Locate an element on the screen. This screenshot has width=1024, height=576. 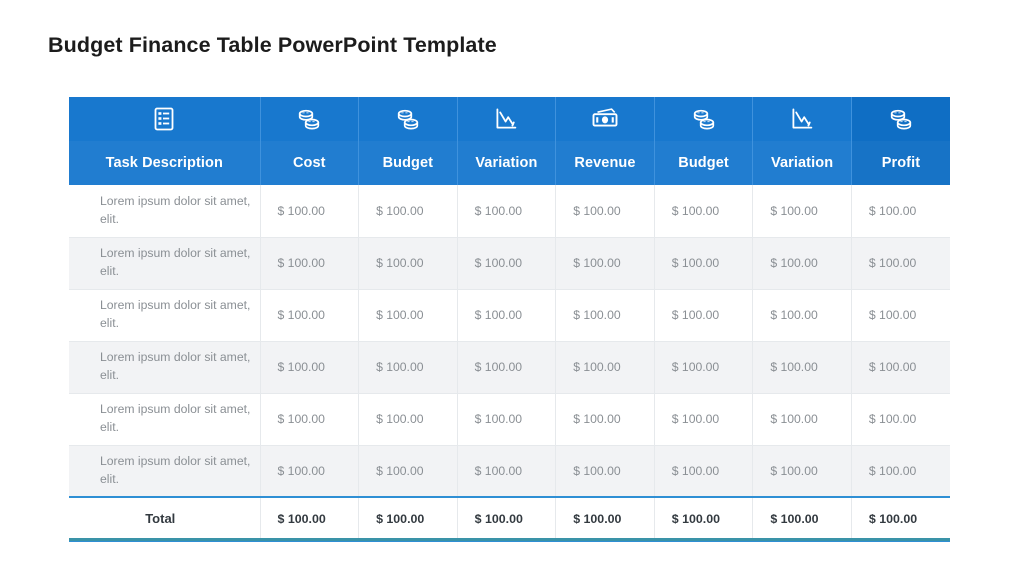
column-header-label: Revenue is located at coordinates (605, 163).